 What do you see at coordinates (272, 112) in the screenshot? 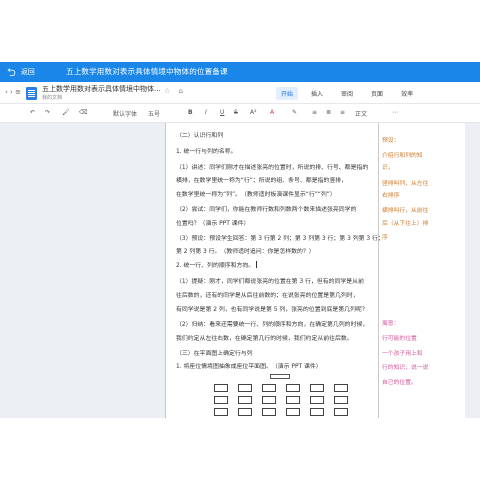
I see `font-color-button: A` at bounding box center [272, 112].